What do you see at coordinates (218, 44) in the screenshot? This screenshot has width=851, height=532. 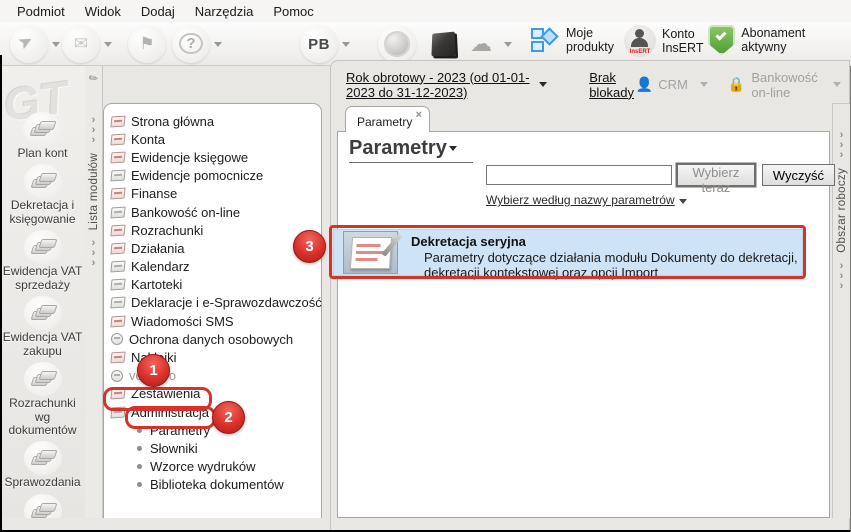 I see `help-caret` at bounding box center [218, 44].